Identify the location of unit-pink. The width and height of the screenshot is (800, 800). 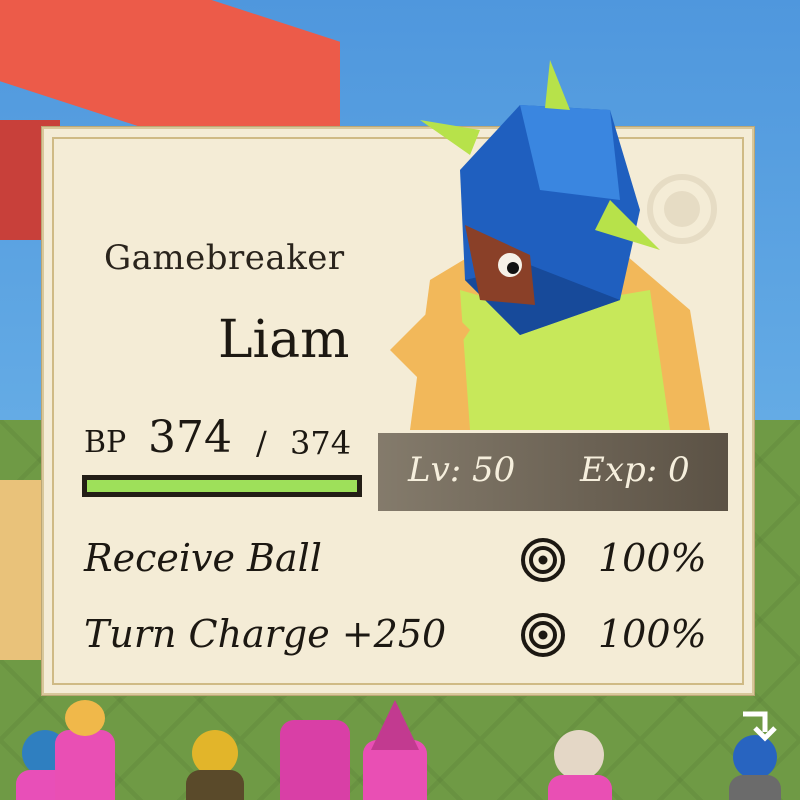
(85, 750).